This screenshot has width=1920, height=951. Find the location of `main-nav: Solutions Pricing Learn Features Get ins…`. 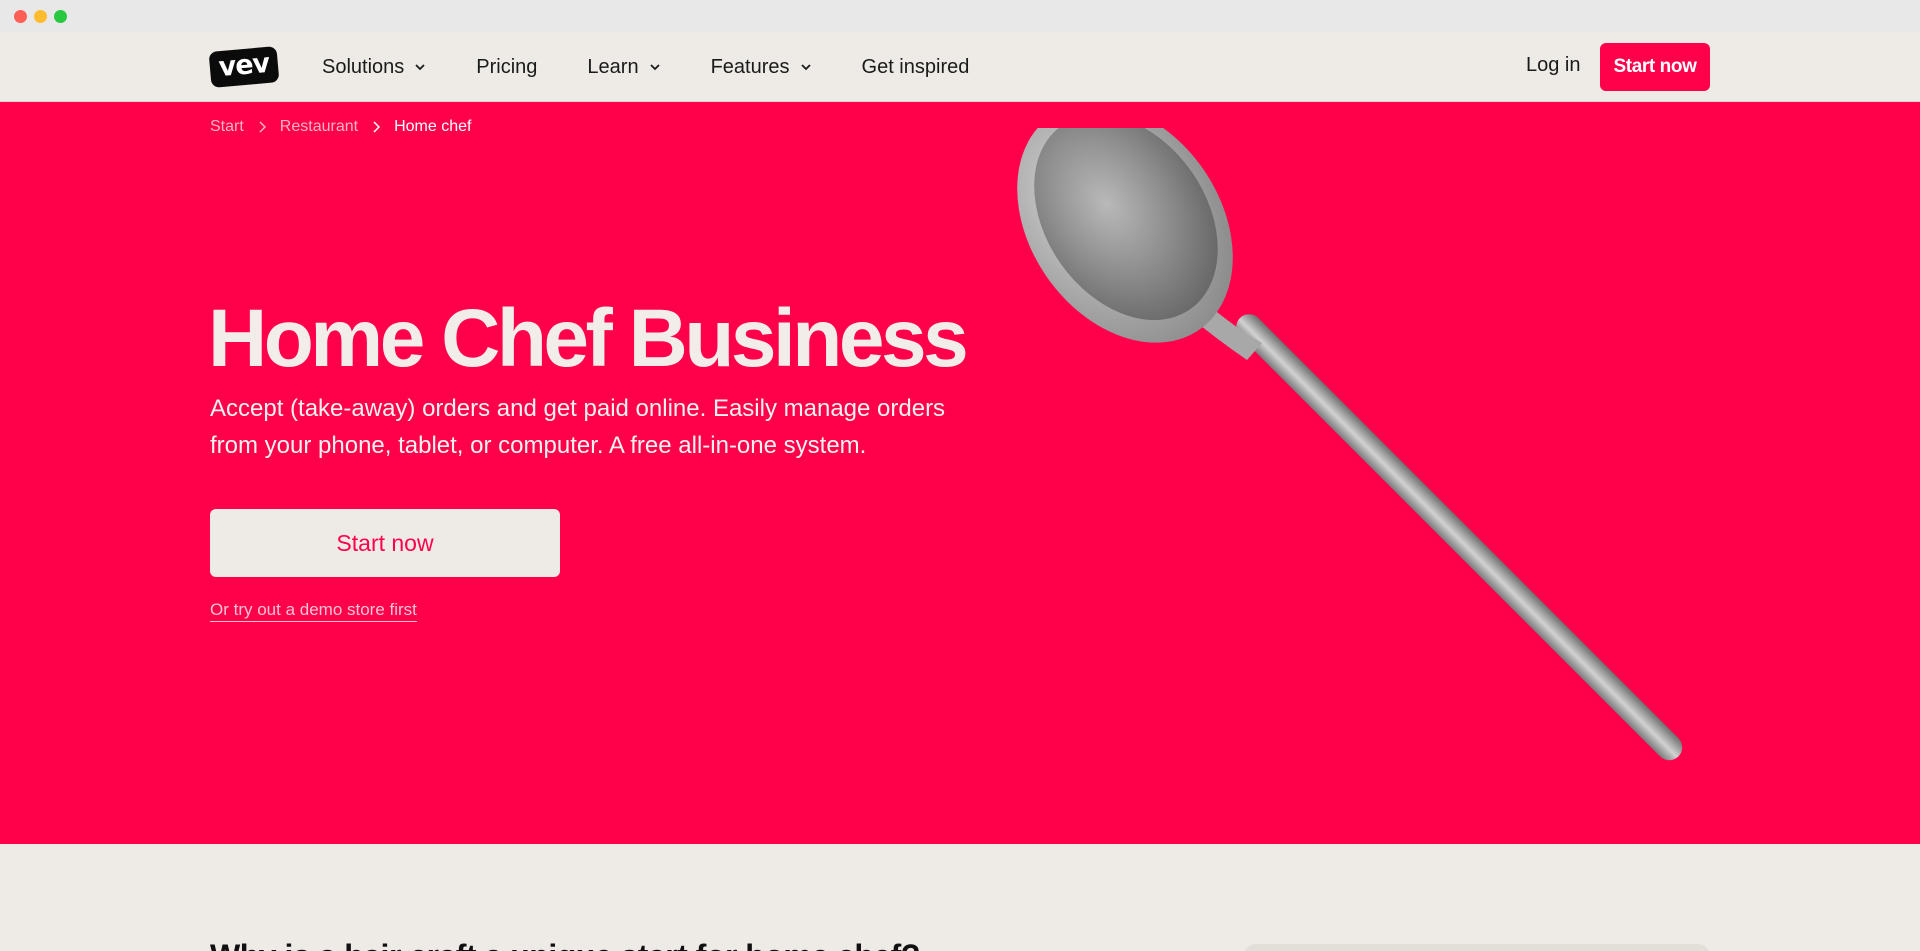

main-nav: Solutions Pricing Learn Features Get ins… is located at coordinates (670, 67).